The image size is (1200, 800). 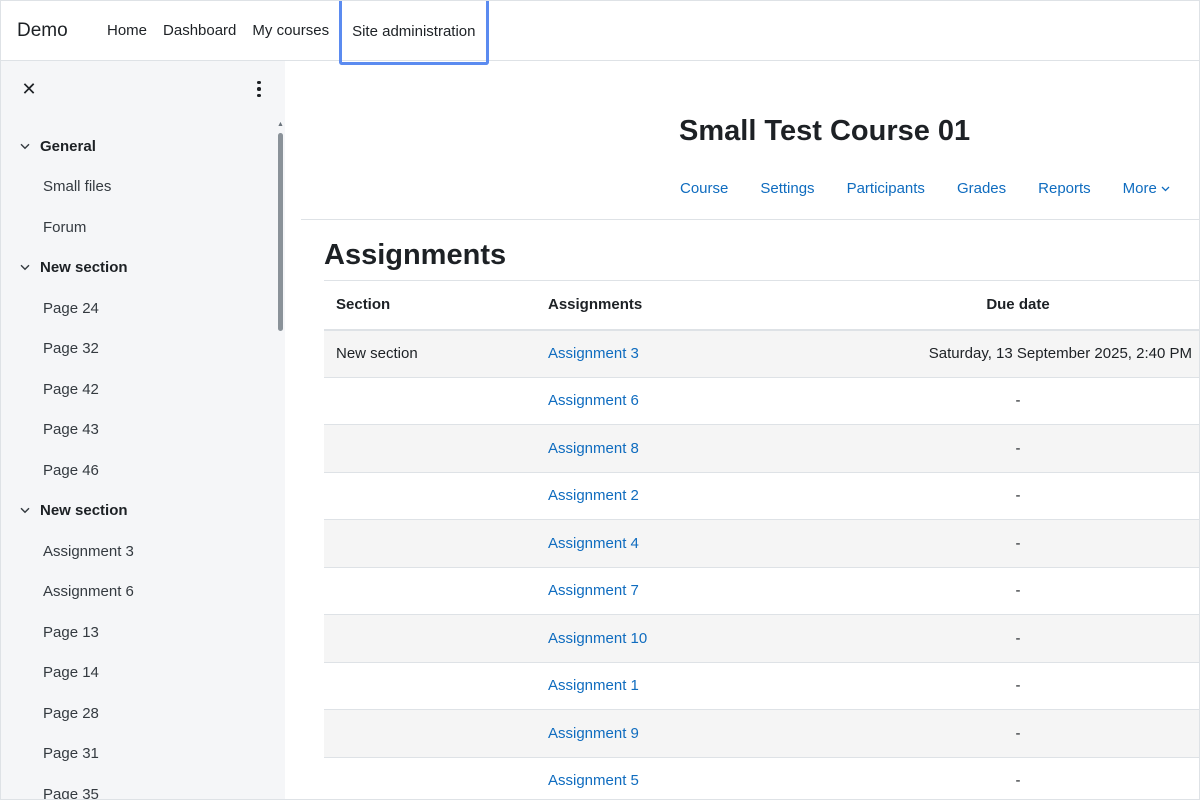 I want to click on assignment-link: Assignment 2, so click(x=593, y=495).